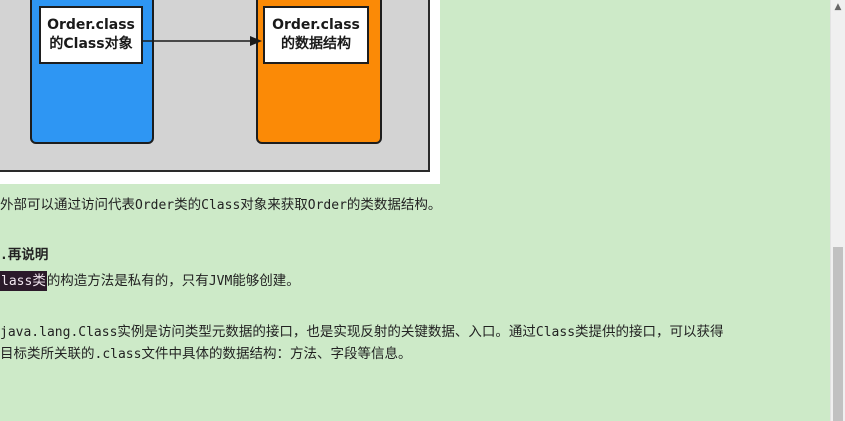 The width and height of the screenshot is (845, 421). What do you see at coordinates (221, 205) in the screenshot?
I see `paragraph-access-order: 外部可以通过访问代表Order类的Class对象来获取Order的类数据结构。` at bounding box center [221, 205].